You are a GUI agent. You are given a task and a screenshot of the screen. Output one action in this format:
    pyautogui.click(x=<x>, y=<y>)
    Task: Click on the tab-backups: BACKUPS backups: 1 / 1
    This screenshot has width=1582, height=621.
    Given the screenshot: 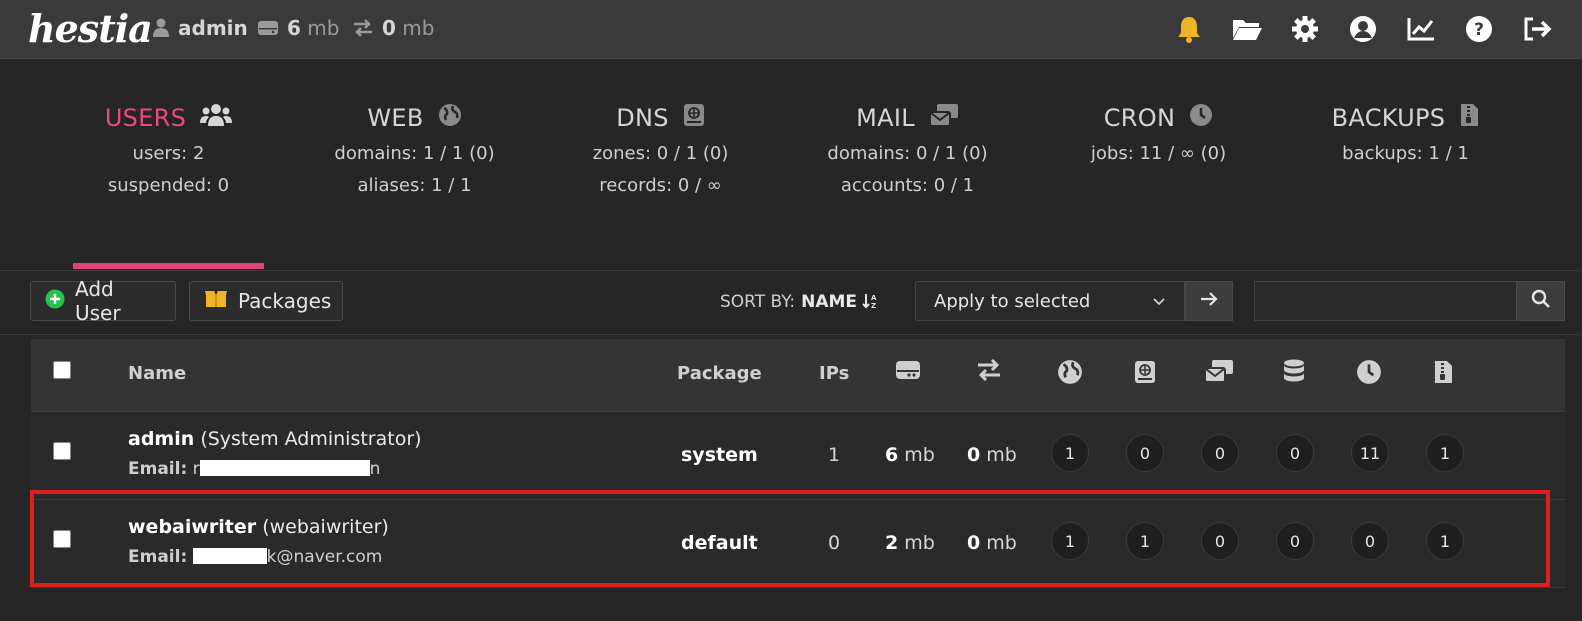 What is the action you would take?
    pyautogui.click(x=1405, y=134)
    